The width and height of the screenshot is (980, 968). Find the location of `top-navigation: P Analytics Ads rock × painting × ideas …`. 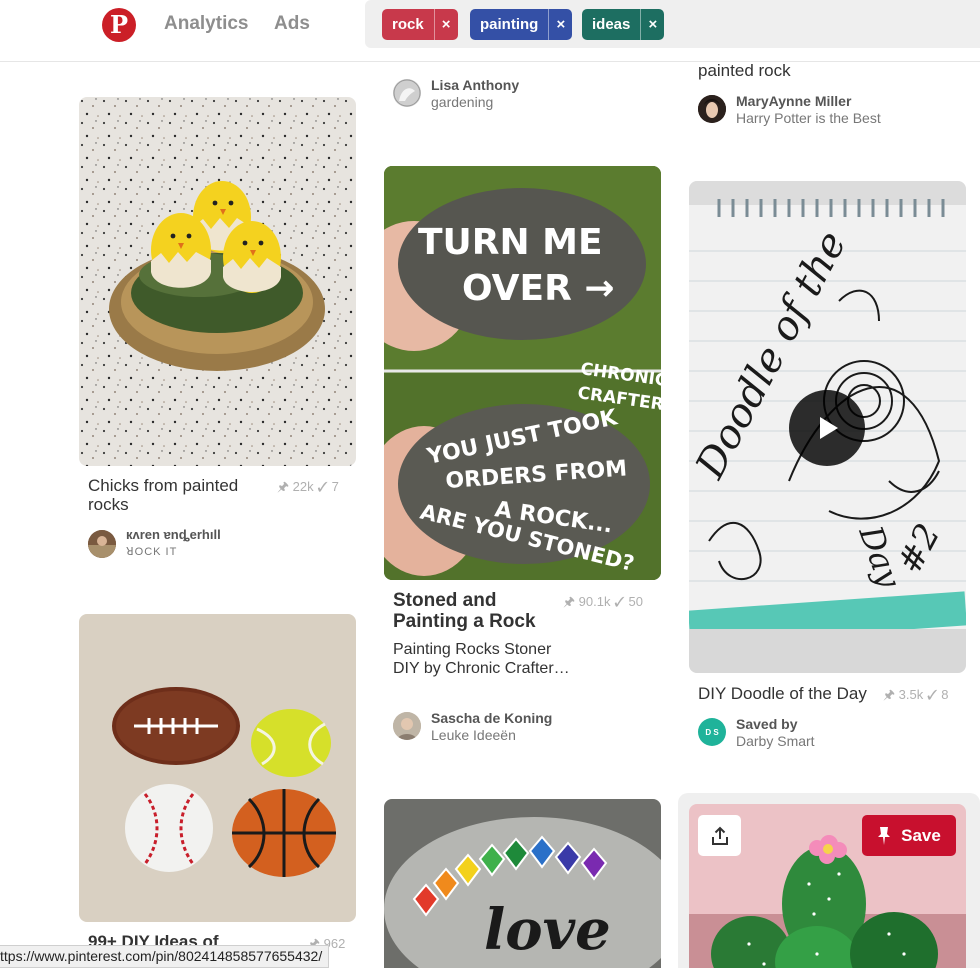

top-navigation: P Analytics Ads rock × painting × ideas … is located at coordinates (490, 31).